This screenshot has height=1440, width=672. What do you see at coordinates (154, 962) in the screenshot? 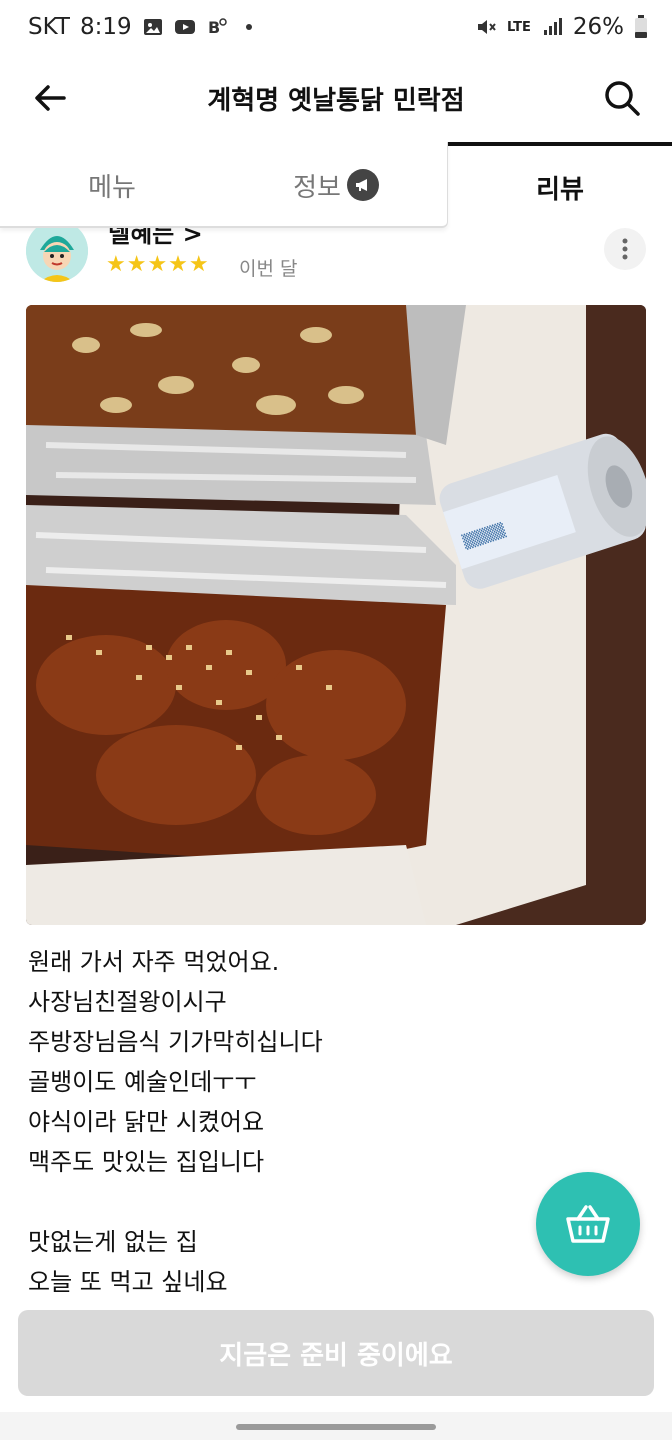
I see `review-line: 원래 가서 자주 먹었어요.` at bounding box center [154, 962].